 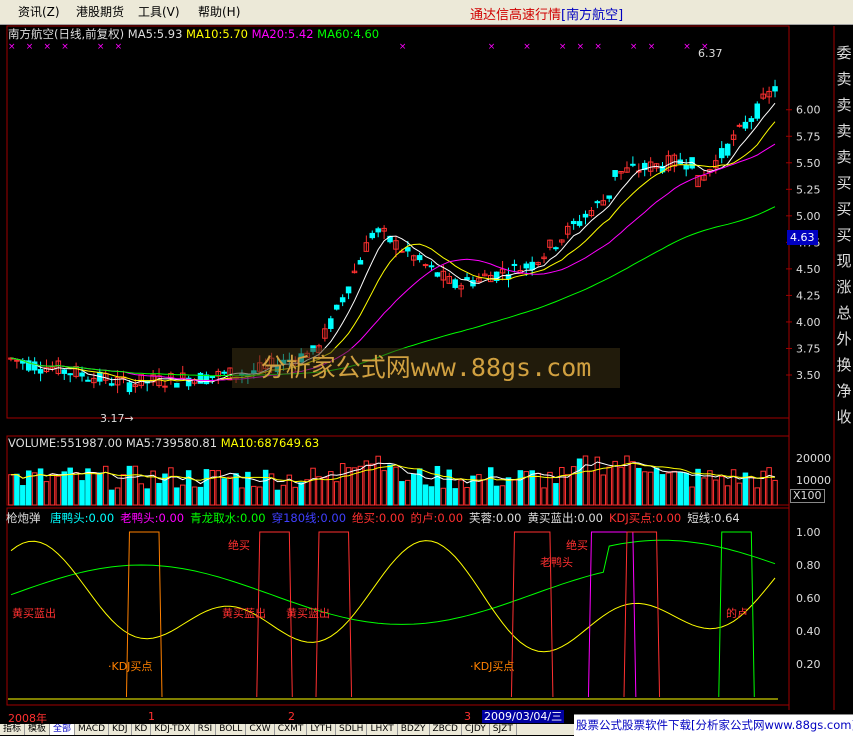 What do you see at coordinates (173, 729) in the screenshot?
I see `tab-kdj-tdx: KDJ-TDX` at bounding box center [173, 729].